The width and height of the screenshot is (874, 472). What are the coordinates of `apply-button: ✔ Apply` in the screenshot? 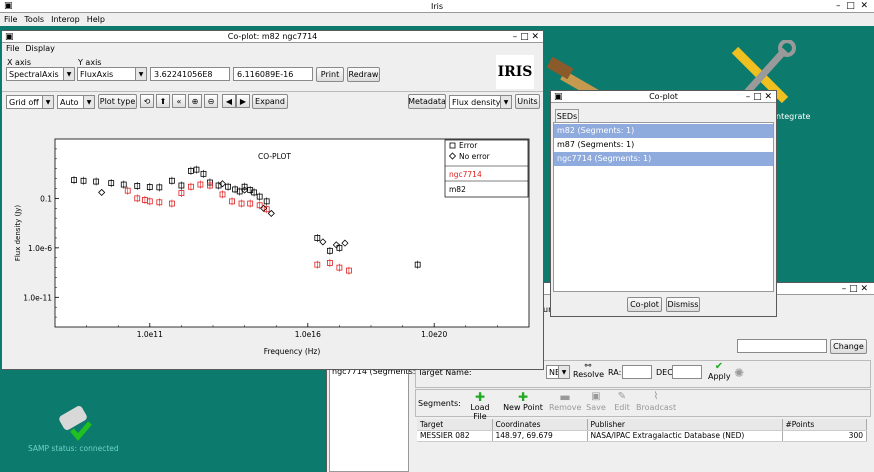 It's located at (719, 371).